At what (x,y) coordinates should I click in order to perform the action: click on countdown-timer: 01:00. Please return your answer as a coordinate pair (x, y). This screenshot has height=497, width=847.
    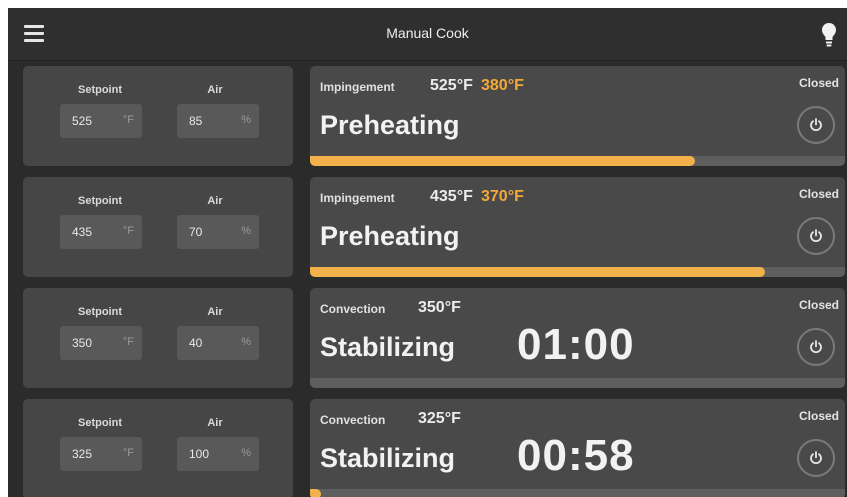
    Looking at the image, I should click on (576, 344).